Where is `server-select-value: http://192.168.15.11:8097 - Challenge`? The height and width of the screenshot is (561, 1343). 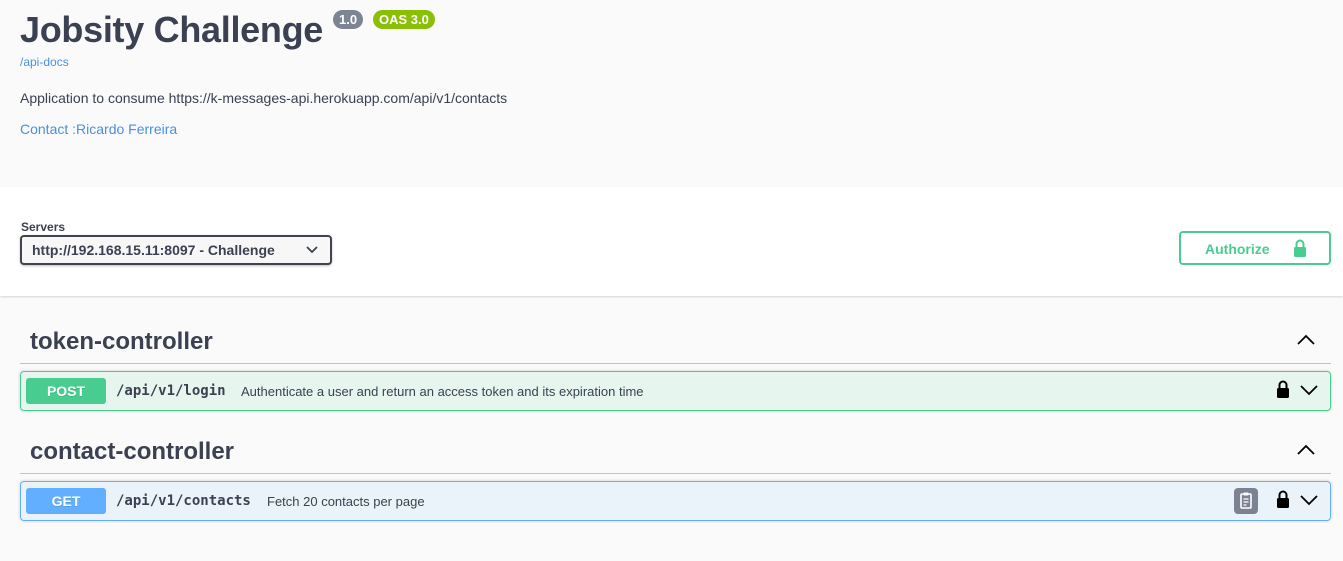
server-select-value: http://192.168.15.11:8097 - Challenge is located at coordinates (153, 250).